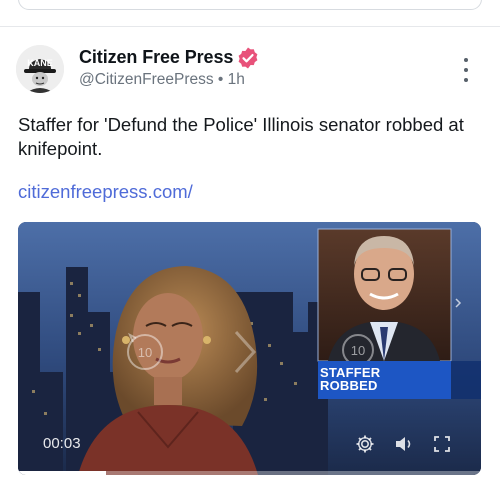  I want to click on avatar-text: KANE, so click(40, 63).